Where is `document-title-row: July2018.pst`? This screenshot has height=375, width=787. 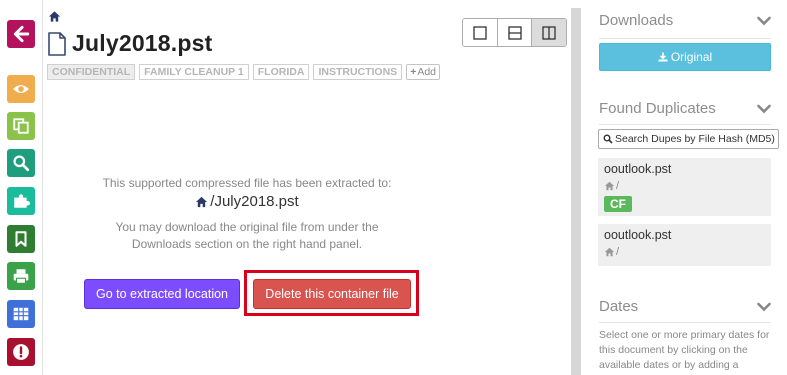 document-title-row: July2018.pst is located at coordinates (129, 43).